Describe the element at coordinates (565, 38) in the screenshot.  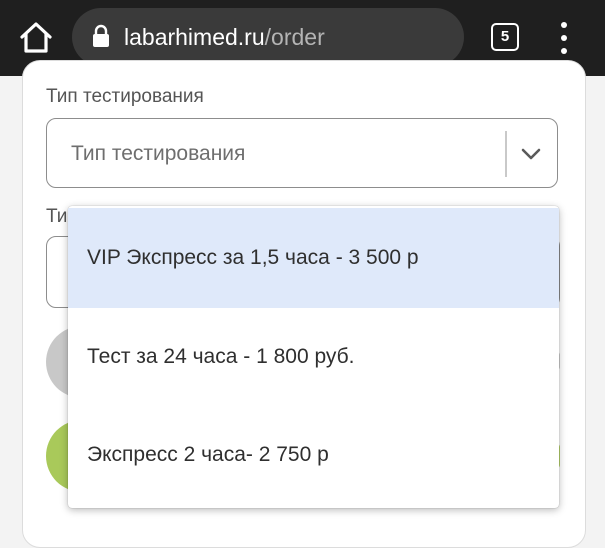
I see `more-options-icon` at that location.